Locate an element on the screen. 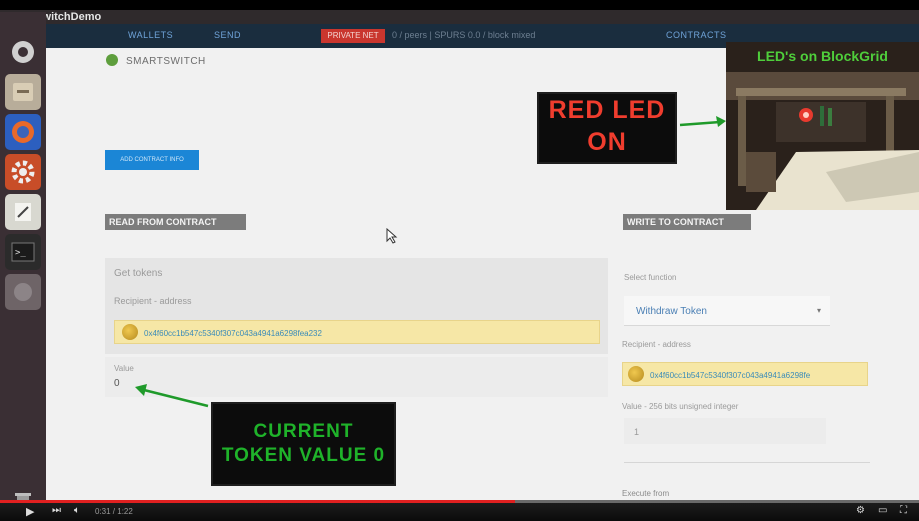  help-icon is located at coordinates (23, 292).